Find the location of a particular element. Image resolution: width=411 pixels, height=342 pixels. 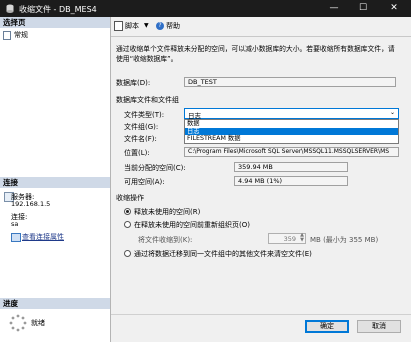

server-value: 192.168.1.5 is located at coordinates (31, 204).